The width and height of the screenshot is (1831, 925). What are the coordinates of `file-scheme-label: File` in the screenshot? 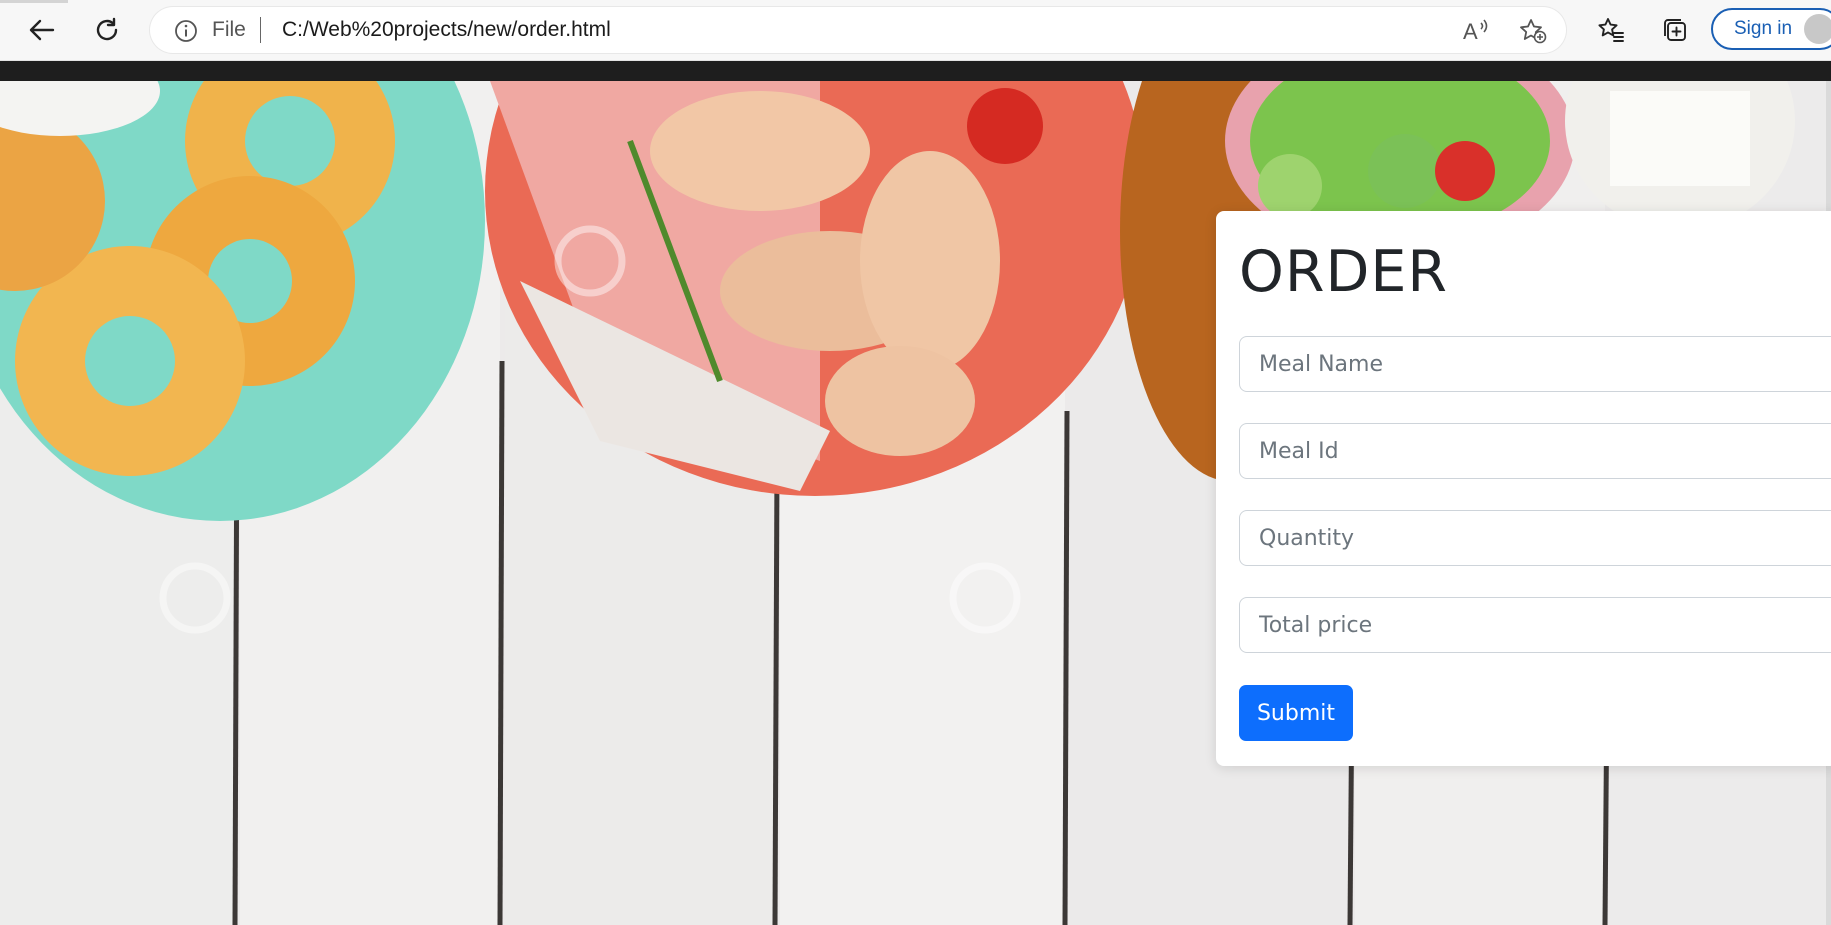 It's located at (229, 29).